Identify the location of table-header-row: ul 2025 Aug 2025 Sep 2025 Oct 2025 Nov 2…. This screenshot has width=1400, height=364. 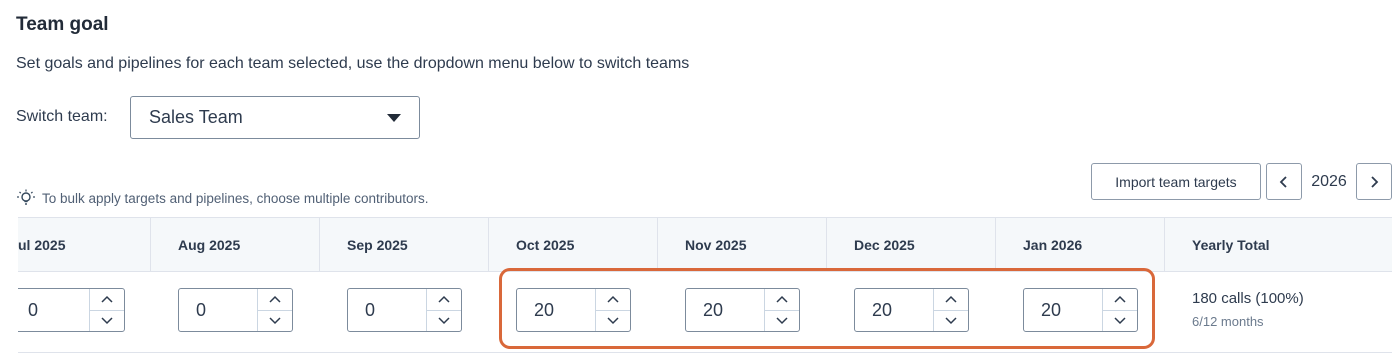
(705, 245).